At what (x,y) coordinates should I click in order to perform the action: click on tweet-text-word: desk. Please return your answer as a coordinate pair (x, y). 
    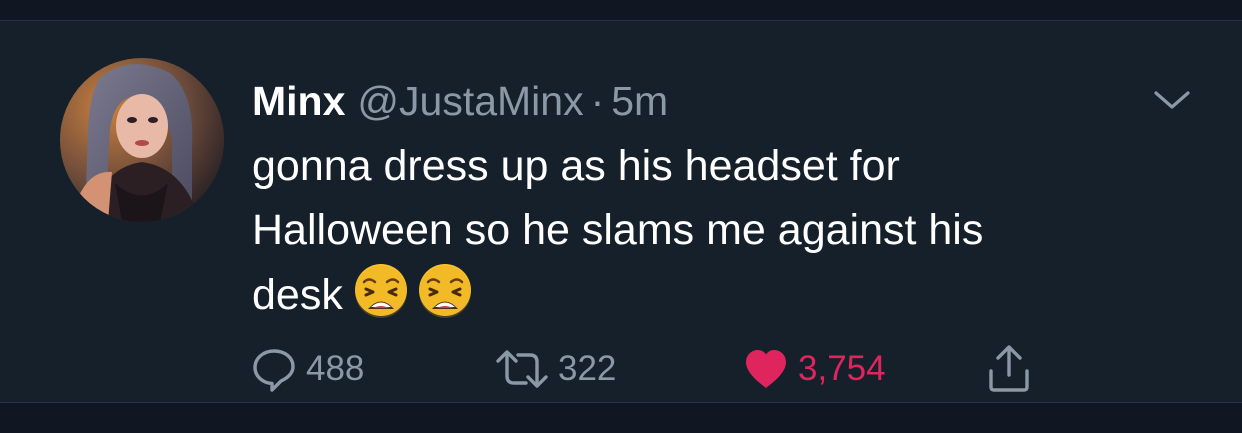
    Looking at the image, I should click on (297, 295).